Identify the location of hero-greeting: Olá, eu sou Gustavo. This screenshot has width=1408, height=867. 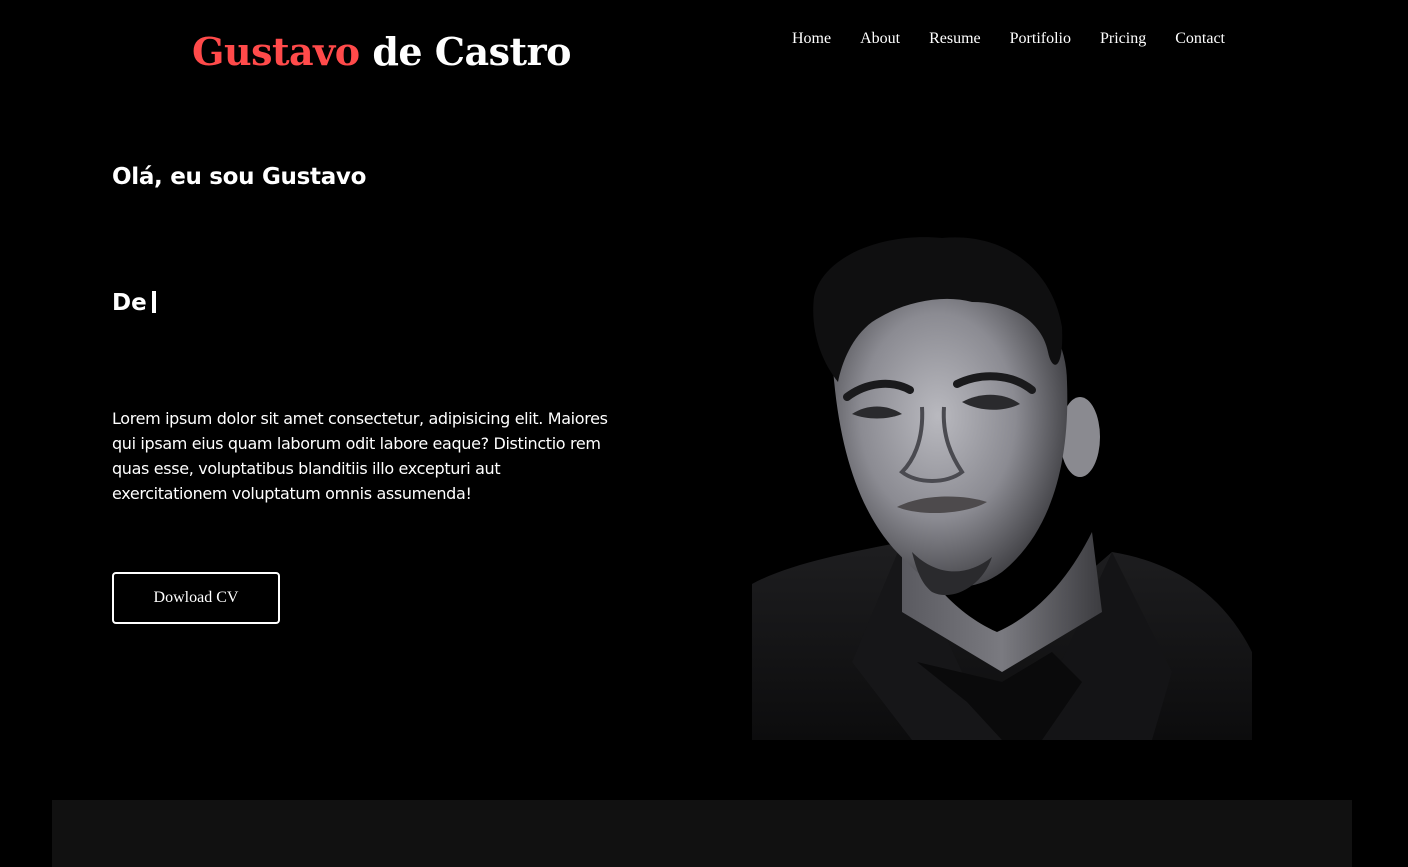
(239, 177).